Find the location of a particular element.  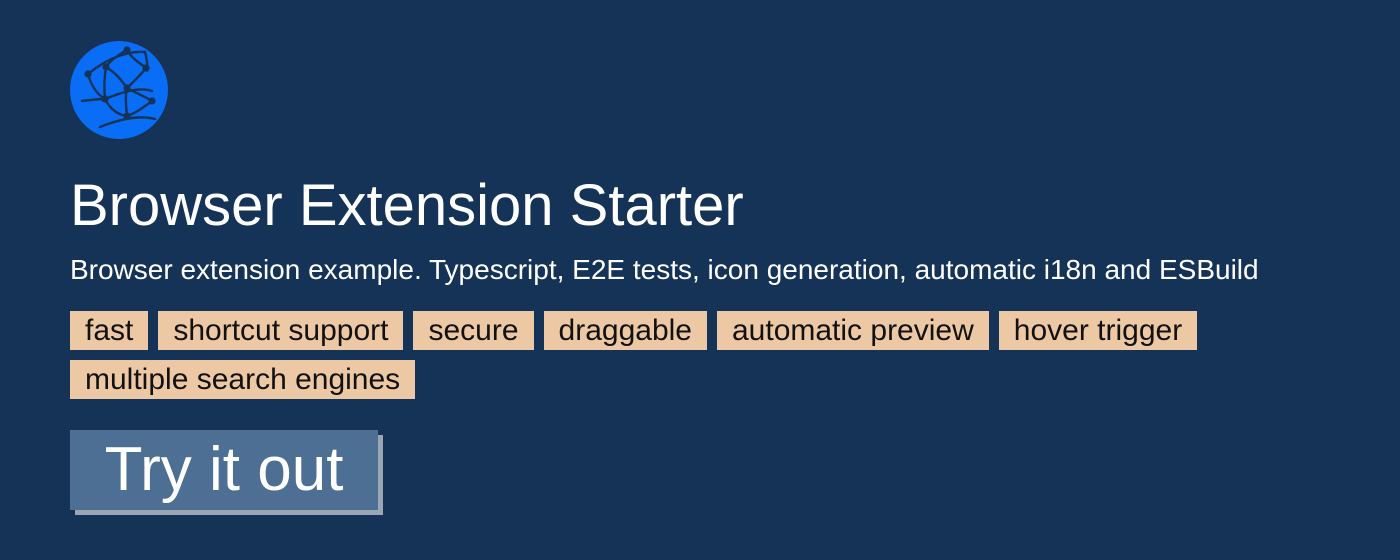

feature-tag: secure is located at coordinates (473, 330).